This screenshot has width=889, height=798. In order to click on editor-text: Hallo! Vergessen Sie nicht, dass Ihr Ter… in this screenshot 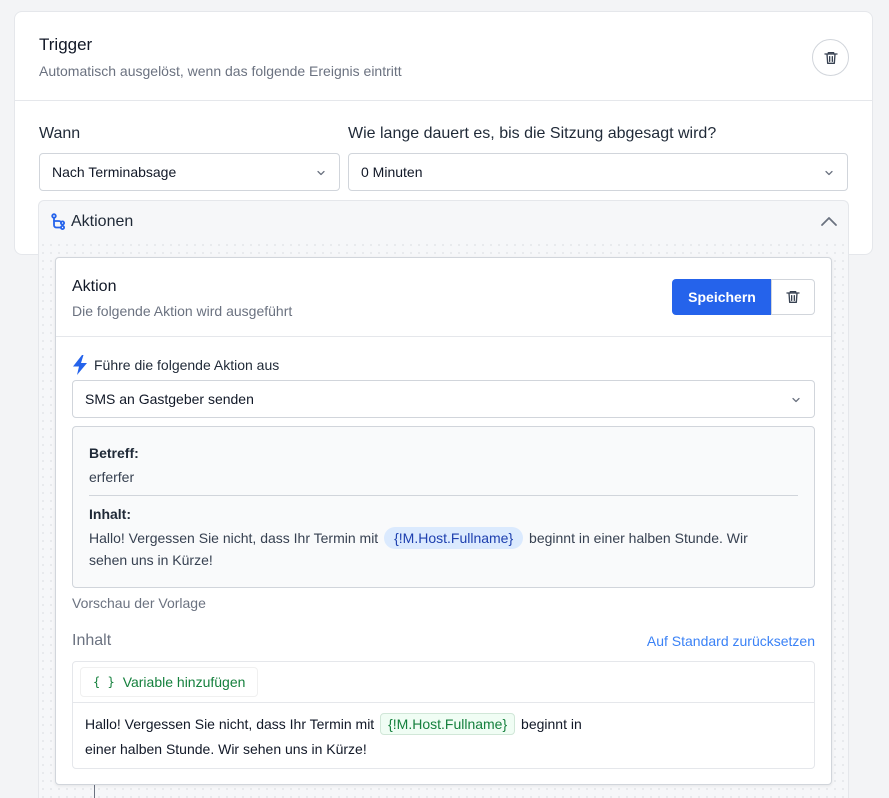, I will do `click(355, 737)`.